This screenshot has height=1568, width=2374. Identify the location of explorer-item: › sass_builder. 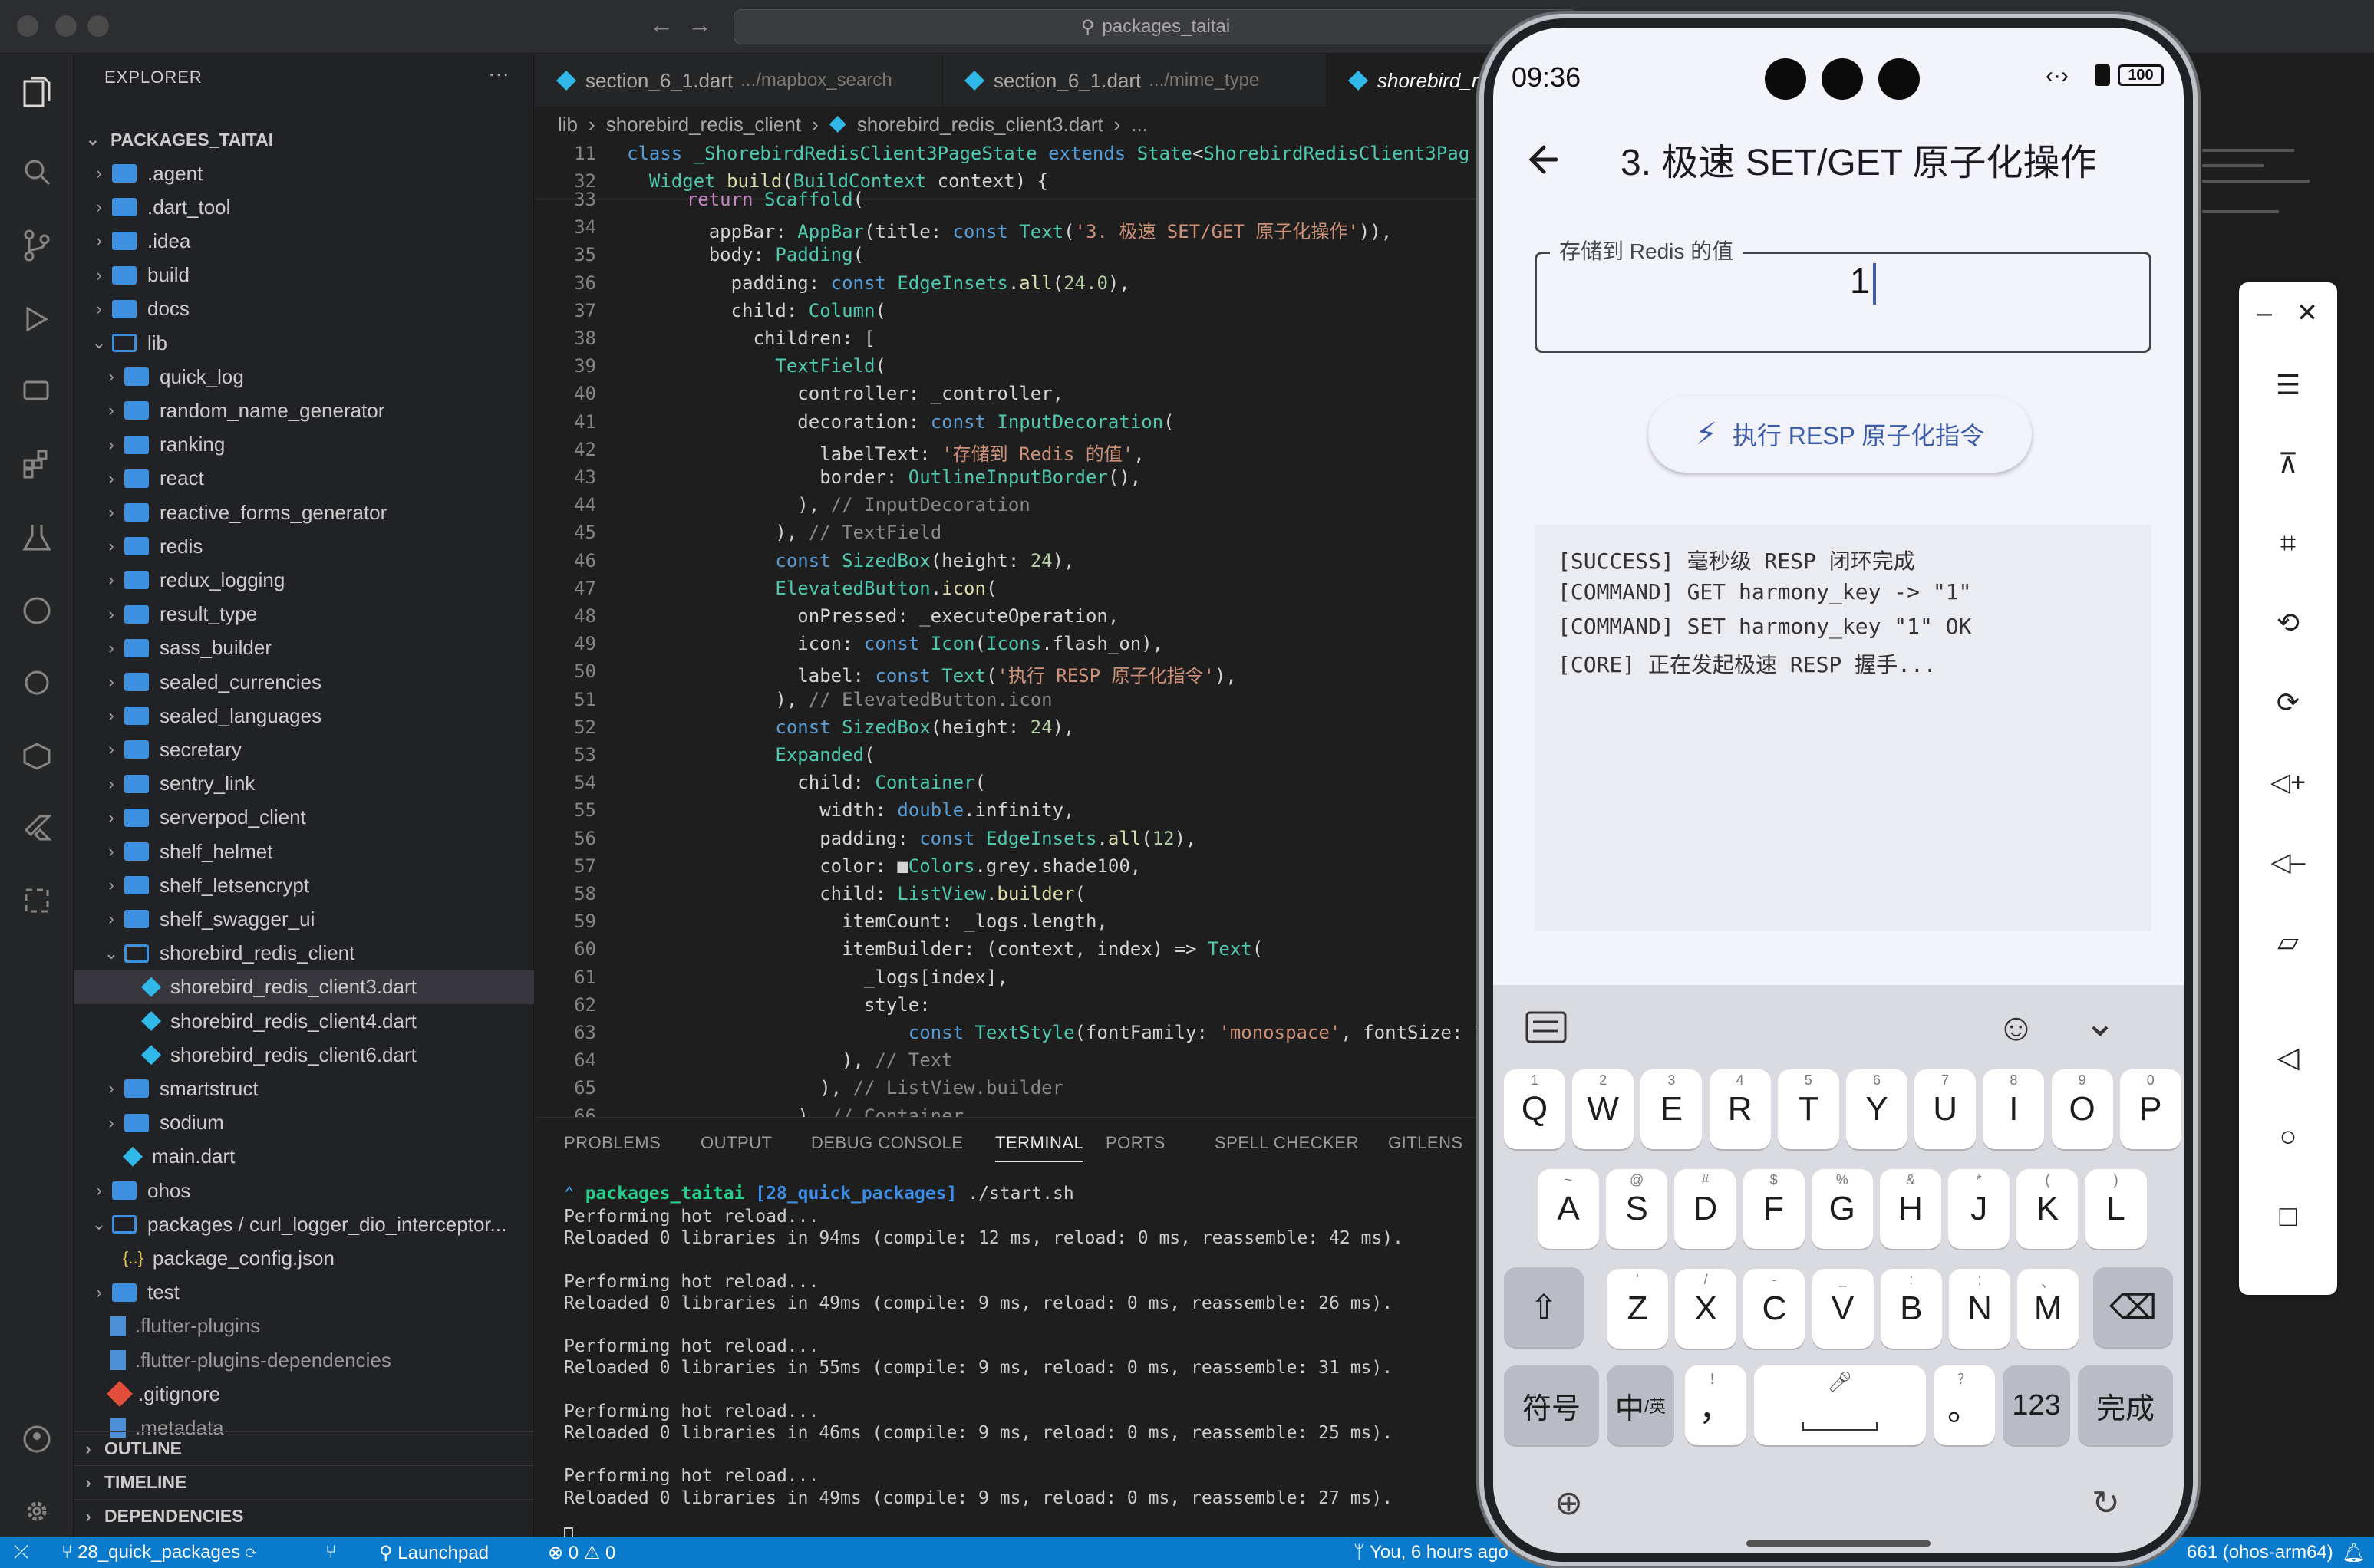
(304, 648).